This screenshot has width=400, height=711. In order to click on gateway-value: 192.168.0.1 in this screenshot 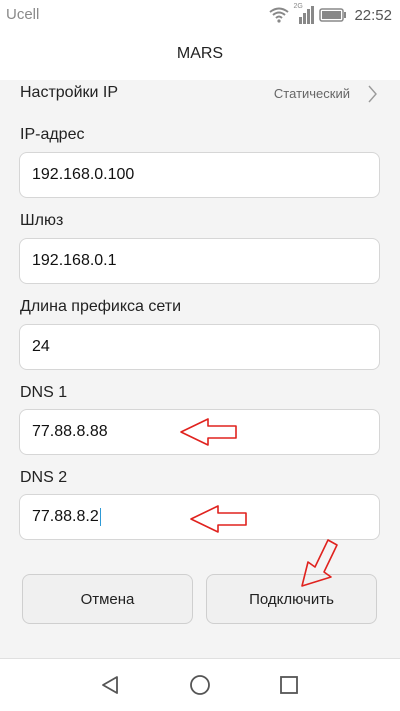, I will do `click(74, 260)`.